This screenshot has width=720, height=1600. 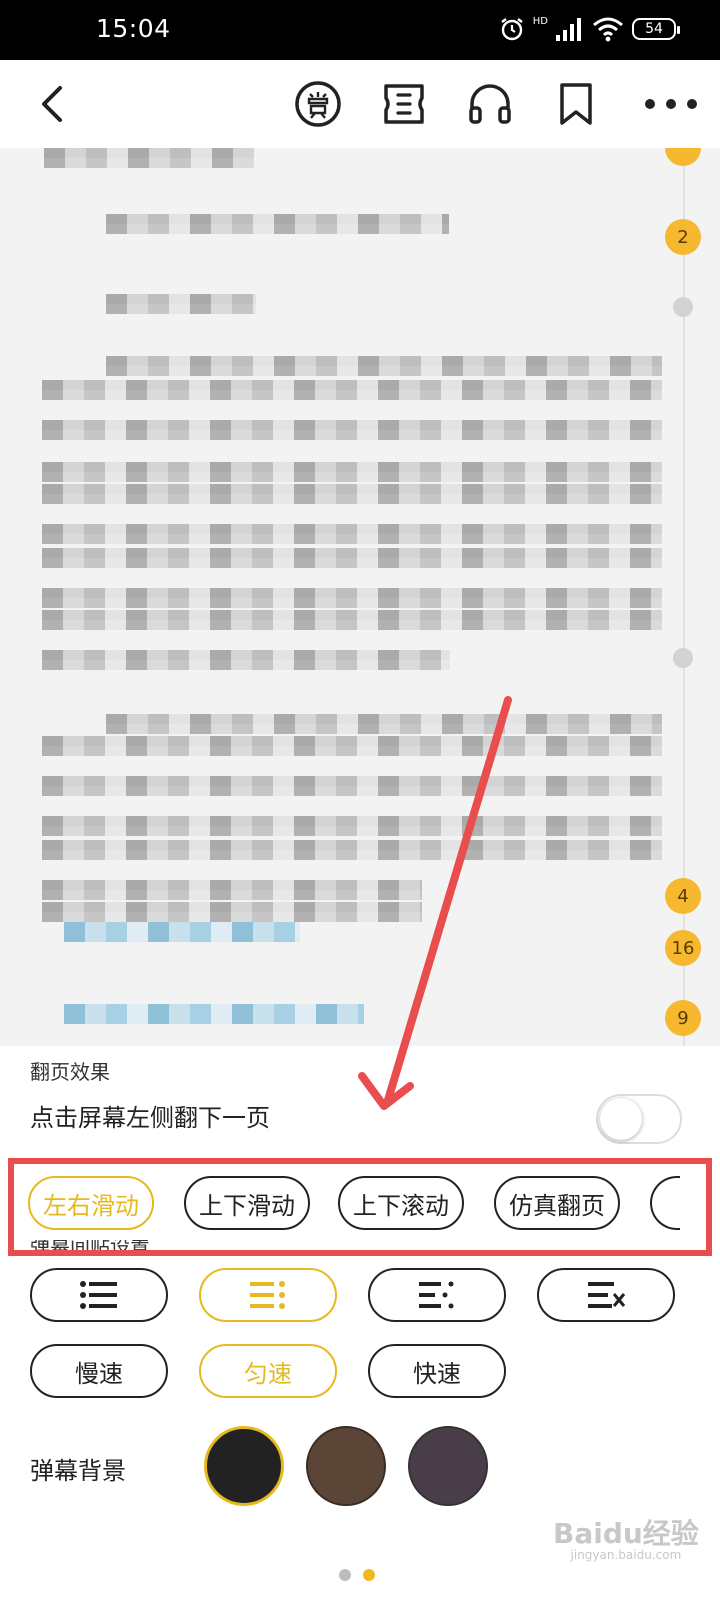 I want to click on danmaku-bg-swatch-purple, so click(x=448, y=1466).